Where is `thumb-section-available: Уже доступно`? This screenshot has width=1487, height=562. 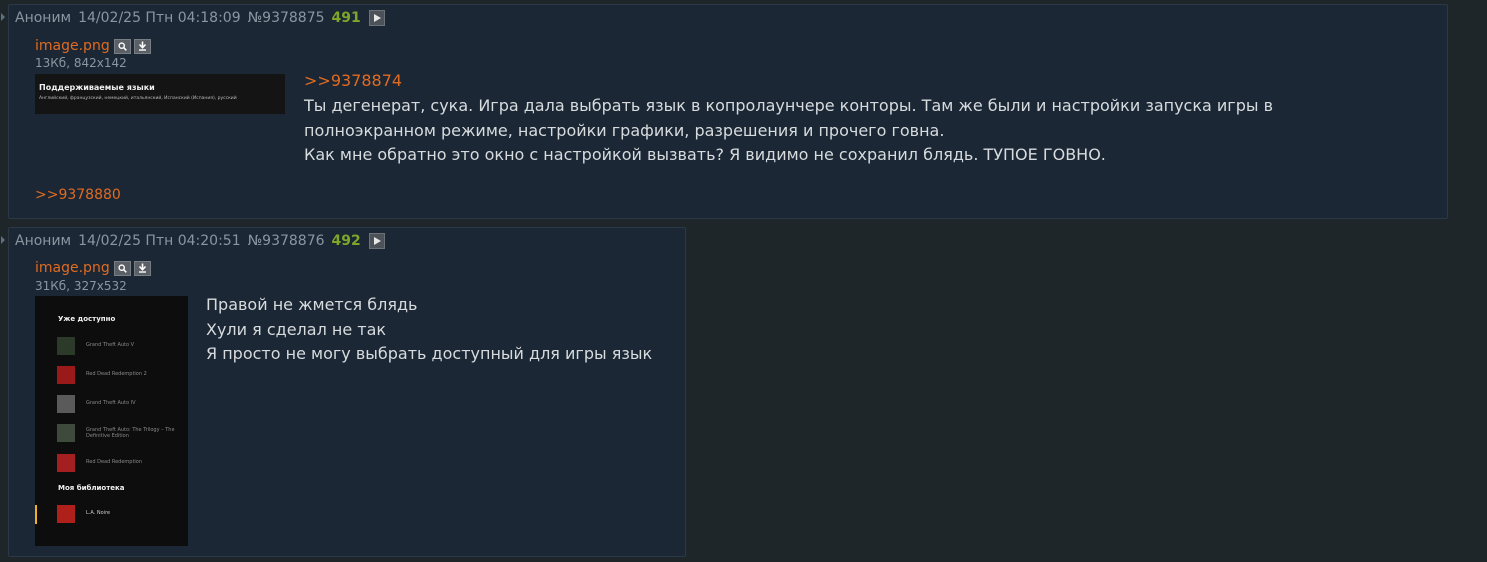 thumb-section-available: Уже доступно is located at coordinates (87, 319).